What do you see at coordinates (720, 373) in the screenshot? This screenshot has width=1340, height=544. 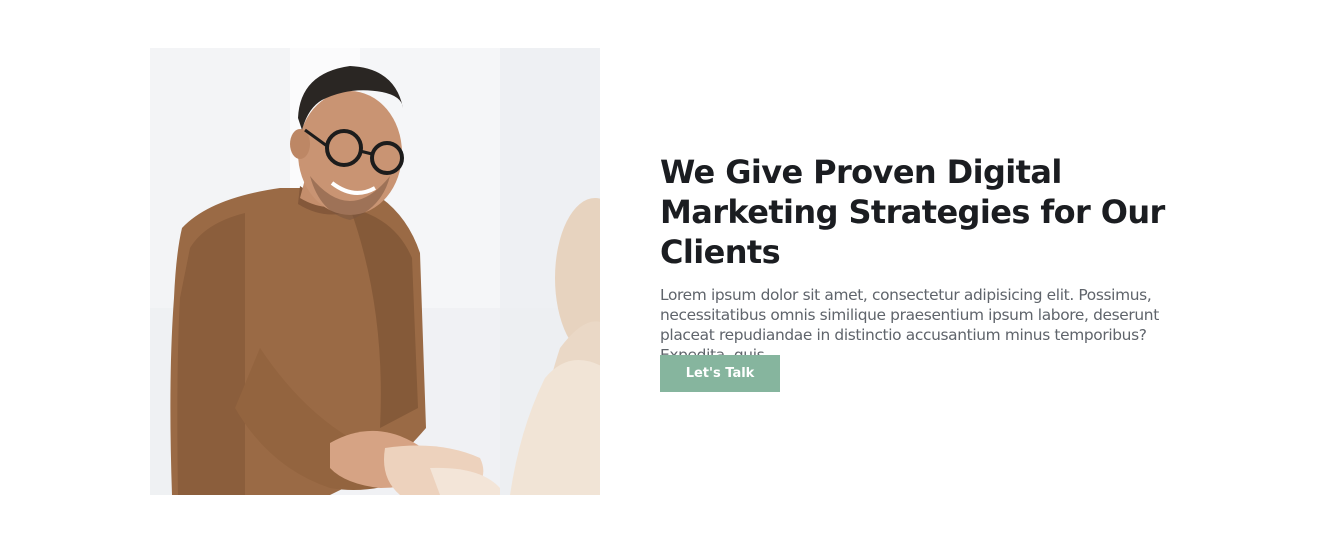 I see `lets-talk-button: Let's Talk` at bounding box center [720, 373].